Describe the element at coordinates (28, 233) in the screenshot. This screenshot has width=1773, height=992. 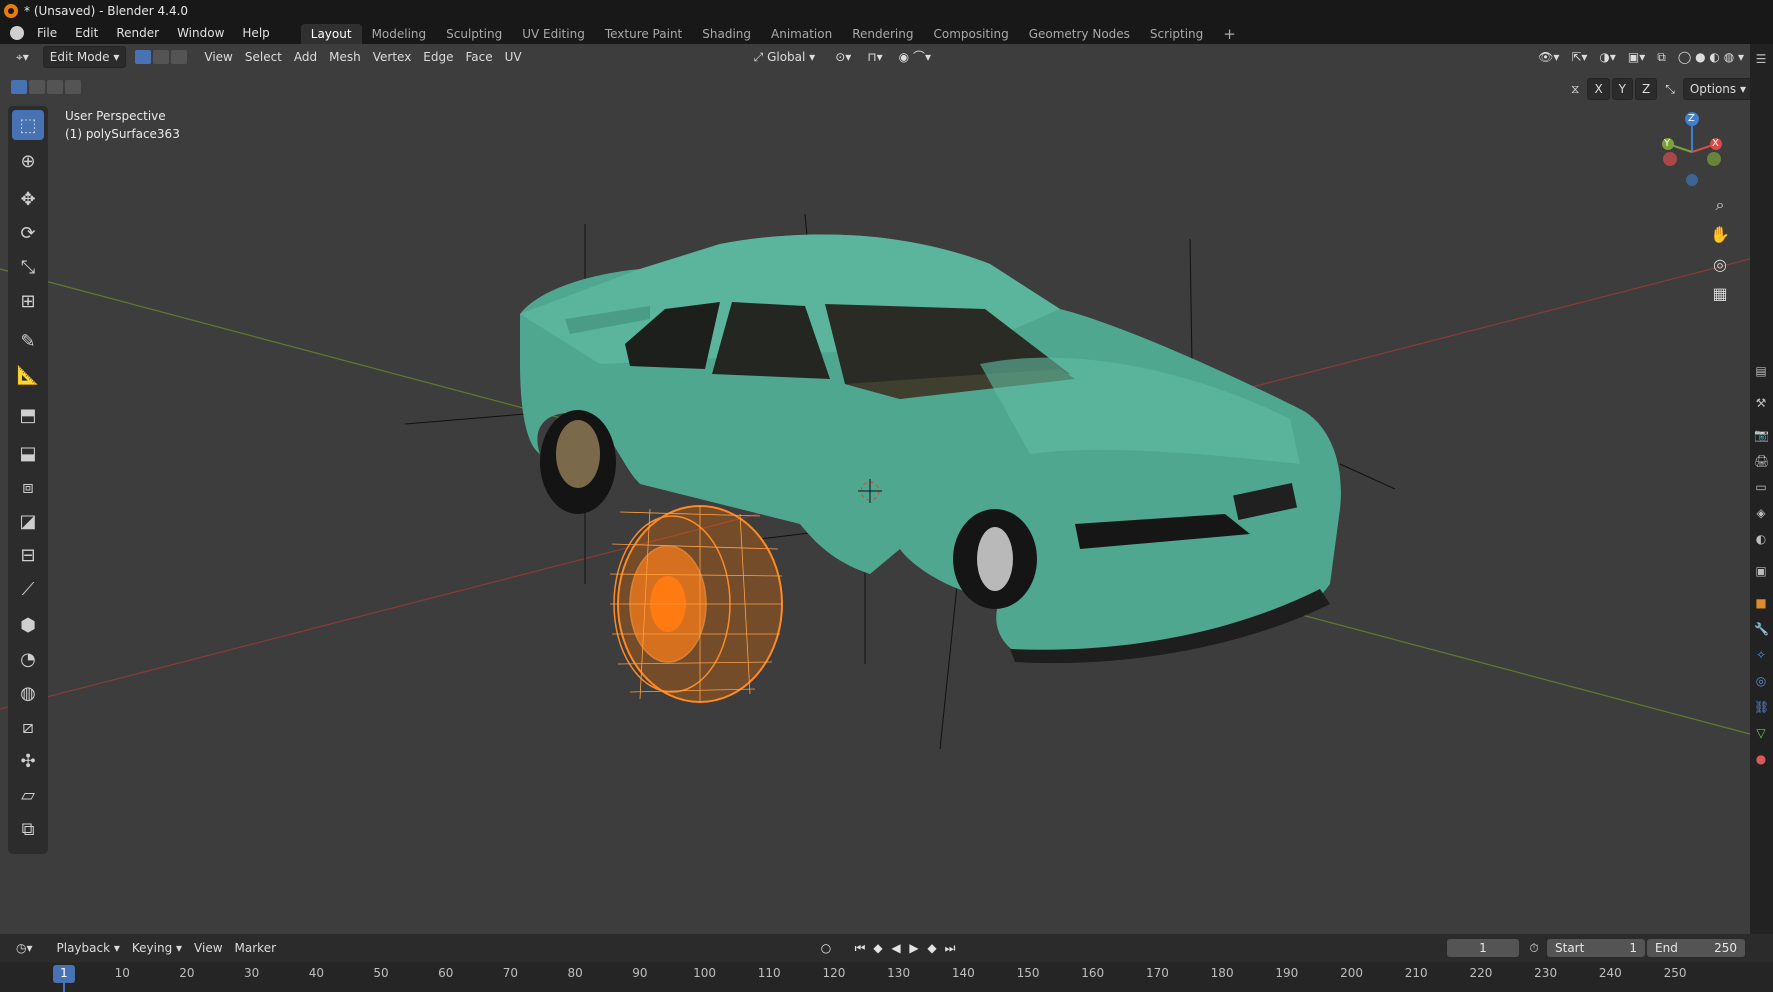
I see `rotate-tool-icon: ⟳` at that location.